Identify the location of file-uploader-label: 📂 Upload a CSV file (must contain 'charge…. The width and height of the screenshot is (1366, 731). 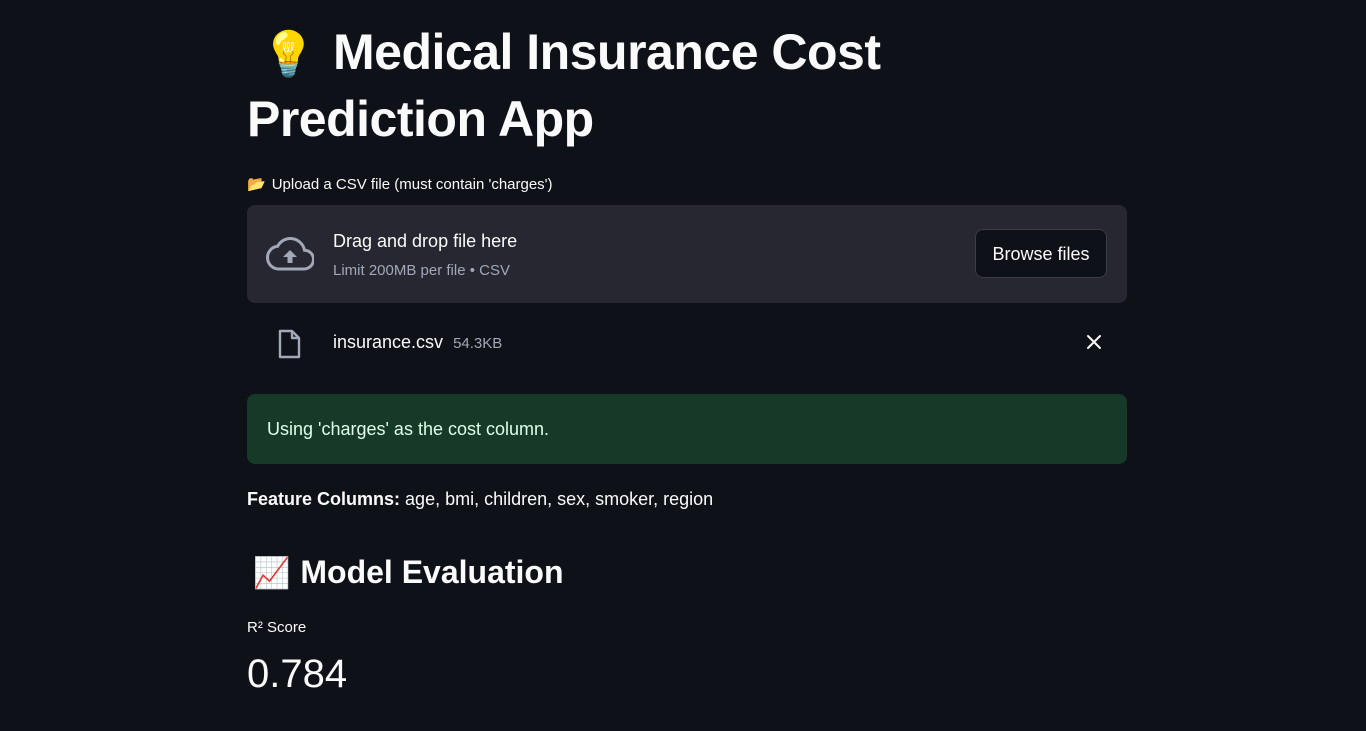
(400, 185).